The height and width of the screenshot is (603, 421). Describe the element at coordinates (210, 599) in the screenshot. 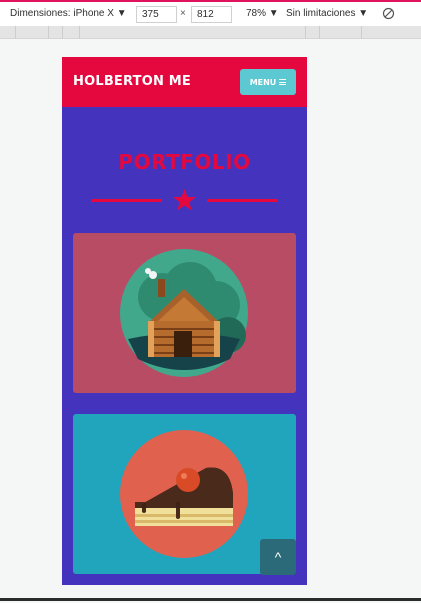

I see `window-bottom-border` at that location.